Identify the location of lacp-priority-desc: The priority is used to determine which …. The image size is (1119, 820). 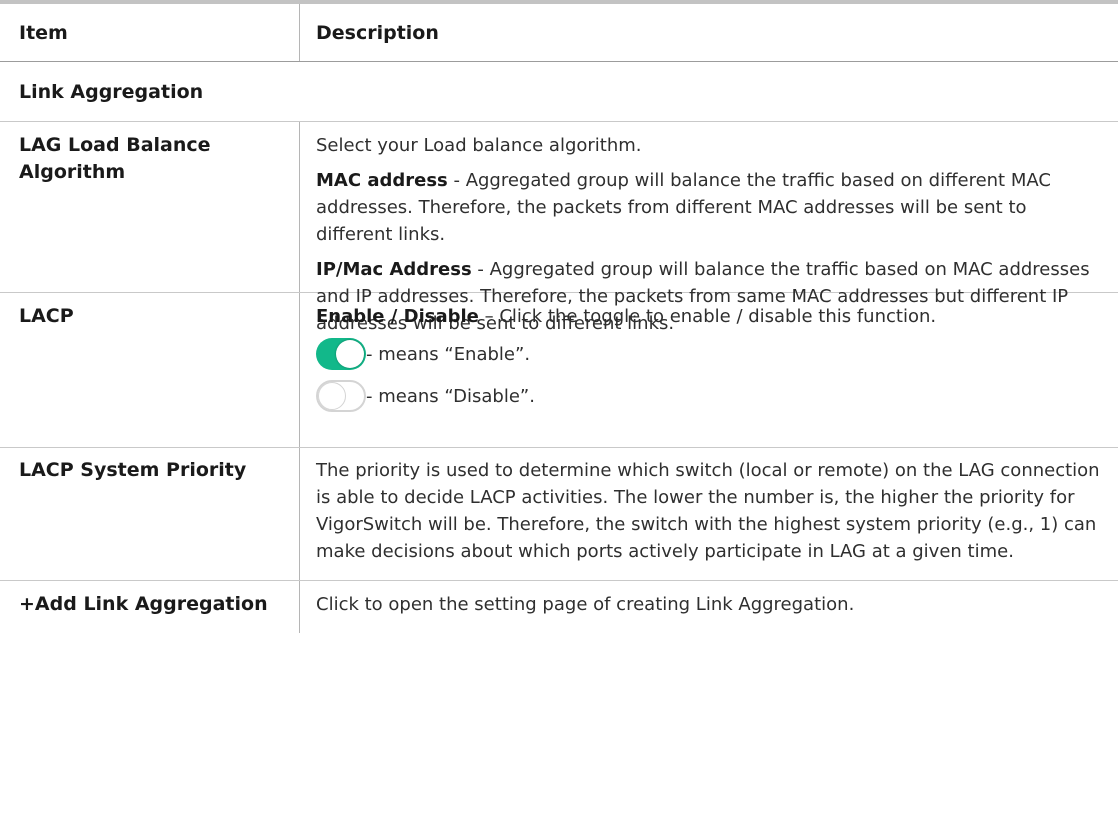
(708, 511).